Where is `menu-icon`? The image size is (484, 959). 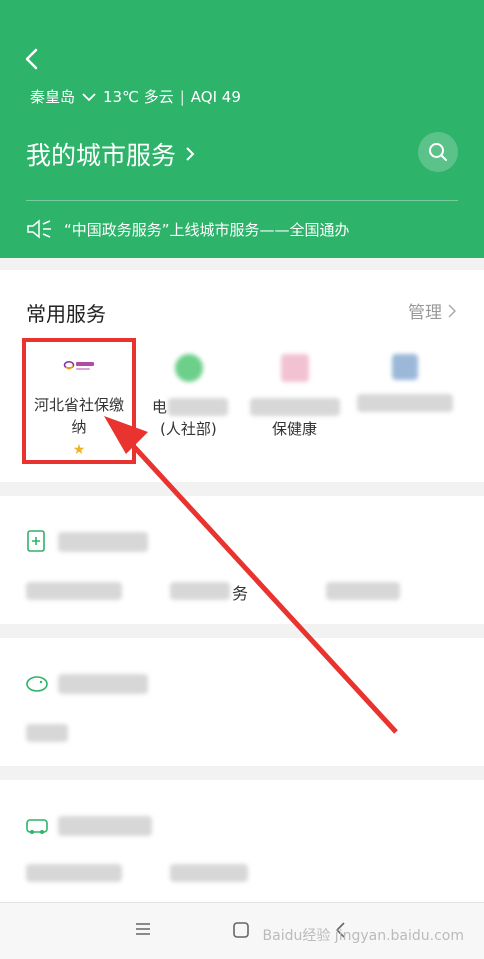 menu-icon is located at coordinates (143, 929).